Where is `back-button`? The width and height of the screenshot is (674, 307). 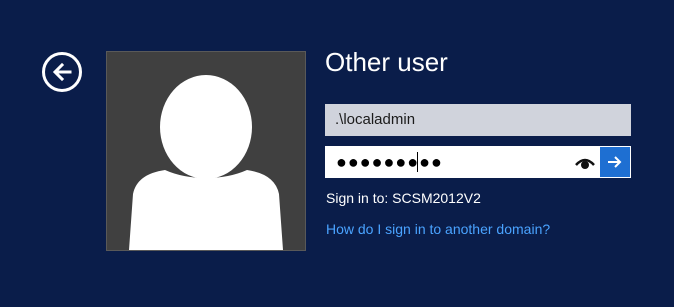
back-button is located at coordinates (62, 72).